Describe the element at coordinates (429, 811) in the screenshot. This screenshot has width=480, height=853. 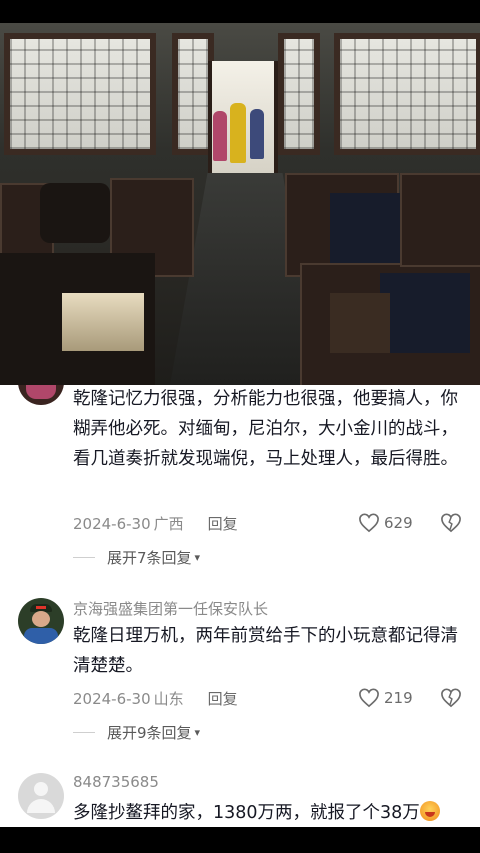
I see `laughing-emoji-icon` at that location.